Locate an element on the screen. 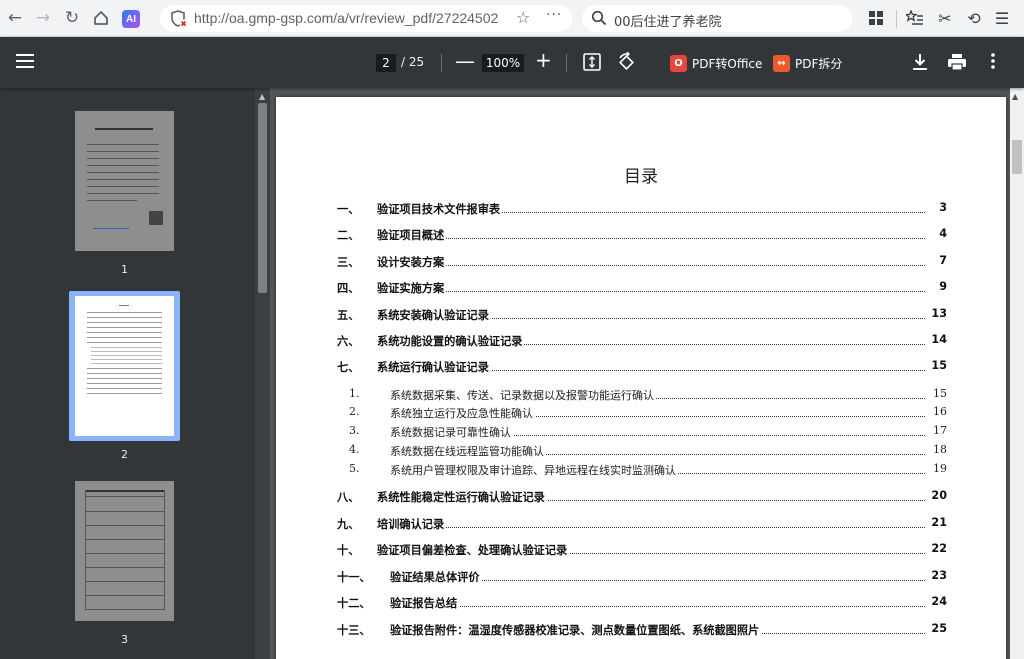 The height and width of the screenshot is (659, 1024). toc-number: 4. is located at coordinates (354, 449).